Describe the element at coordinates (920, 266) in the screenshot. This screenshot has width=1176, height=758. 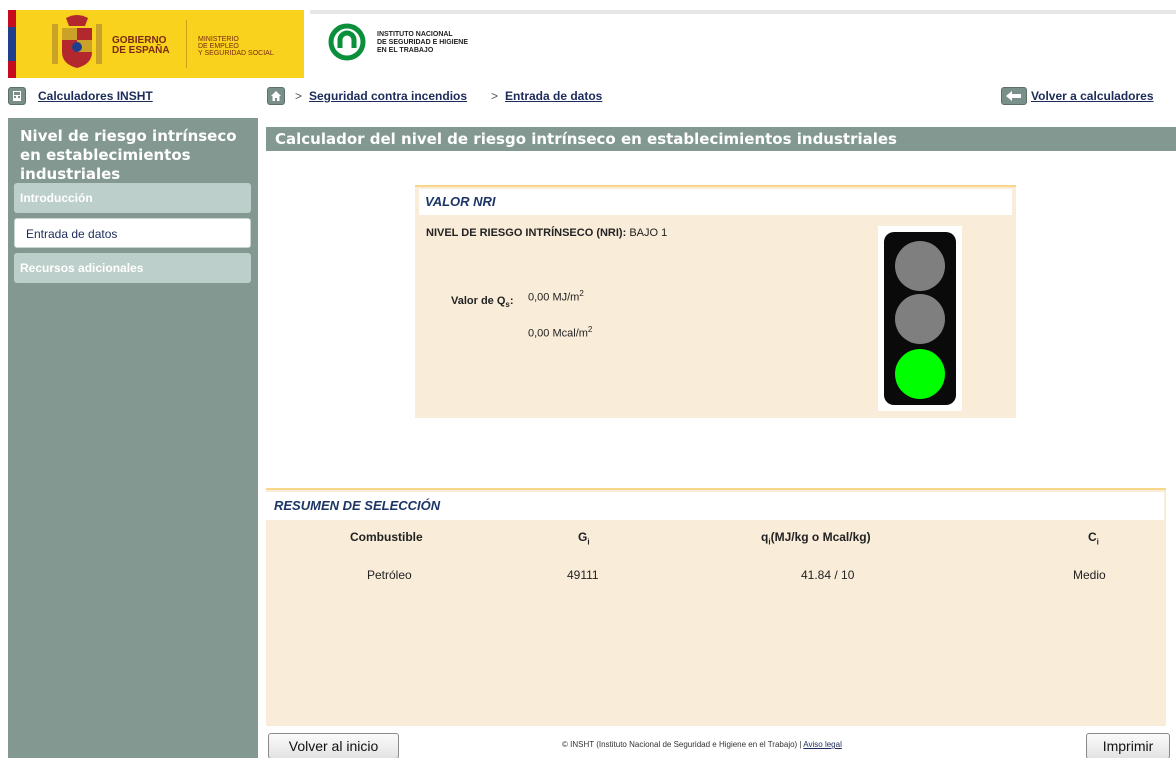
I see `traffic-light-red-lamp` at that location.